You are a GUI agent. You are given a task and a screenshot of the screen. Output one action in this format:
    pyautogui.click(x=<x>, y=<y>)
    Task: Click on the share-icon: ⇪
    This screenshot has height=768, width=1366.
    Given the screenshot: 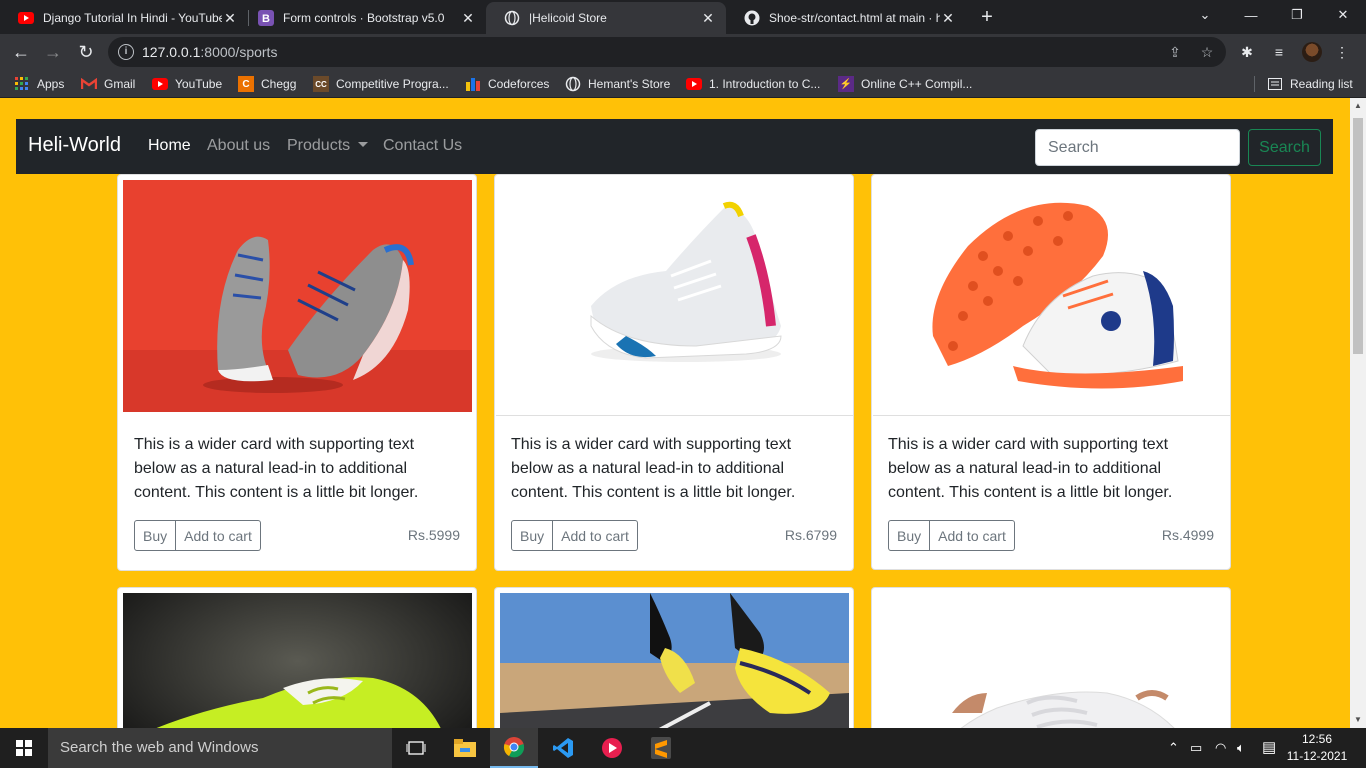 What is the action you would take?
    pyautogui.click(x=1175, y=52)
    